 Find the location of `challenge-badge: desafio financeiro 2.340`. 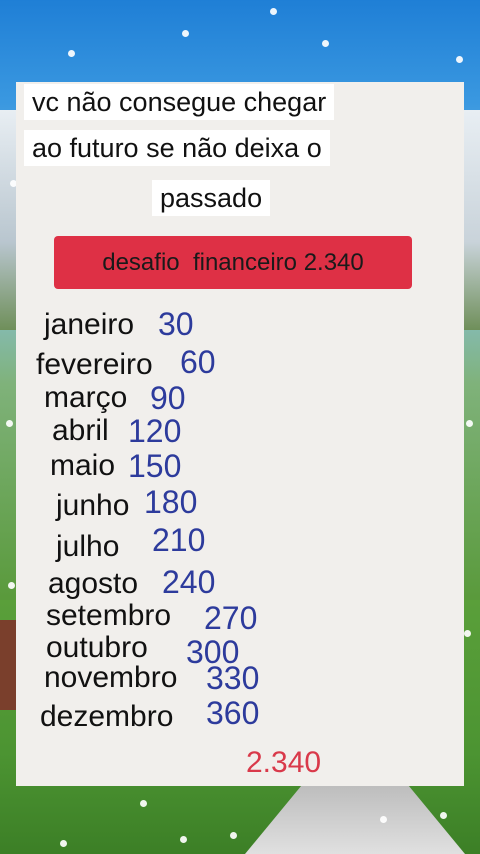

challenge-badge: desafio financeiro 2.340 is located at coordinates (233, 262).